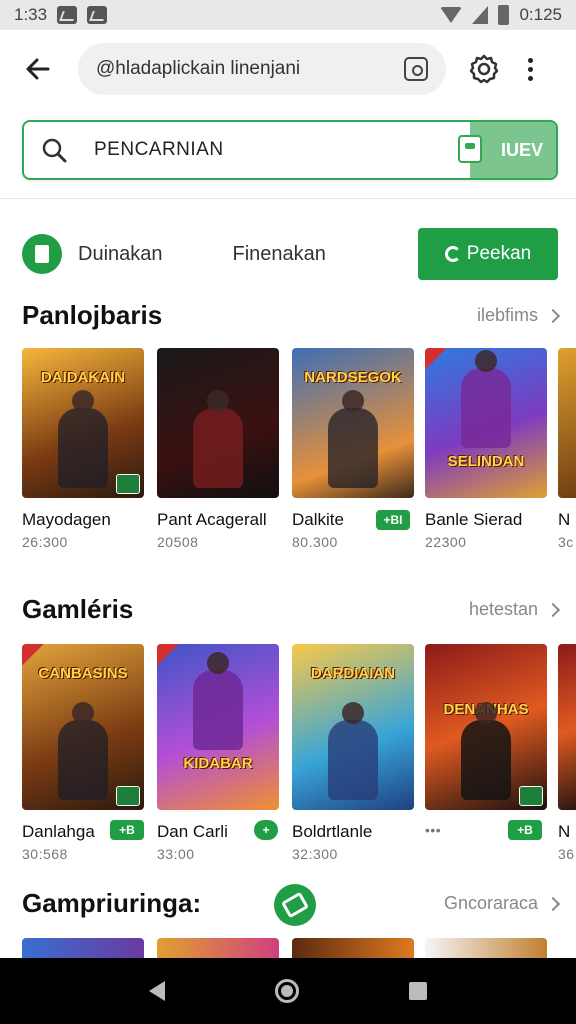 The image size is (576, 1024). Describe the element at coordinates (291, 315) in the screenshot. I see `section-header-1: Panlojbaris ilebfims` at that location.